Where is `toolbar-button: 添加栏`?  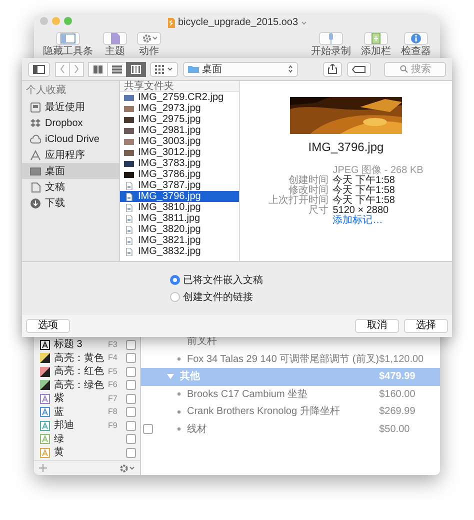
toolbar-button: 添加栏 is located at coordinates (376, 44).